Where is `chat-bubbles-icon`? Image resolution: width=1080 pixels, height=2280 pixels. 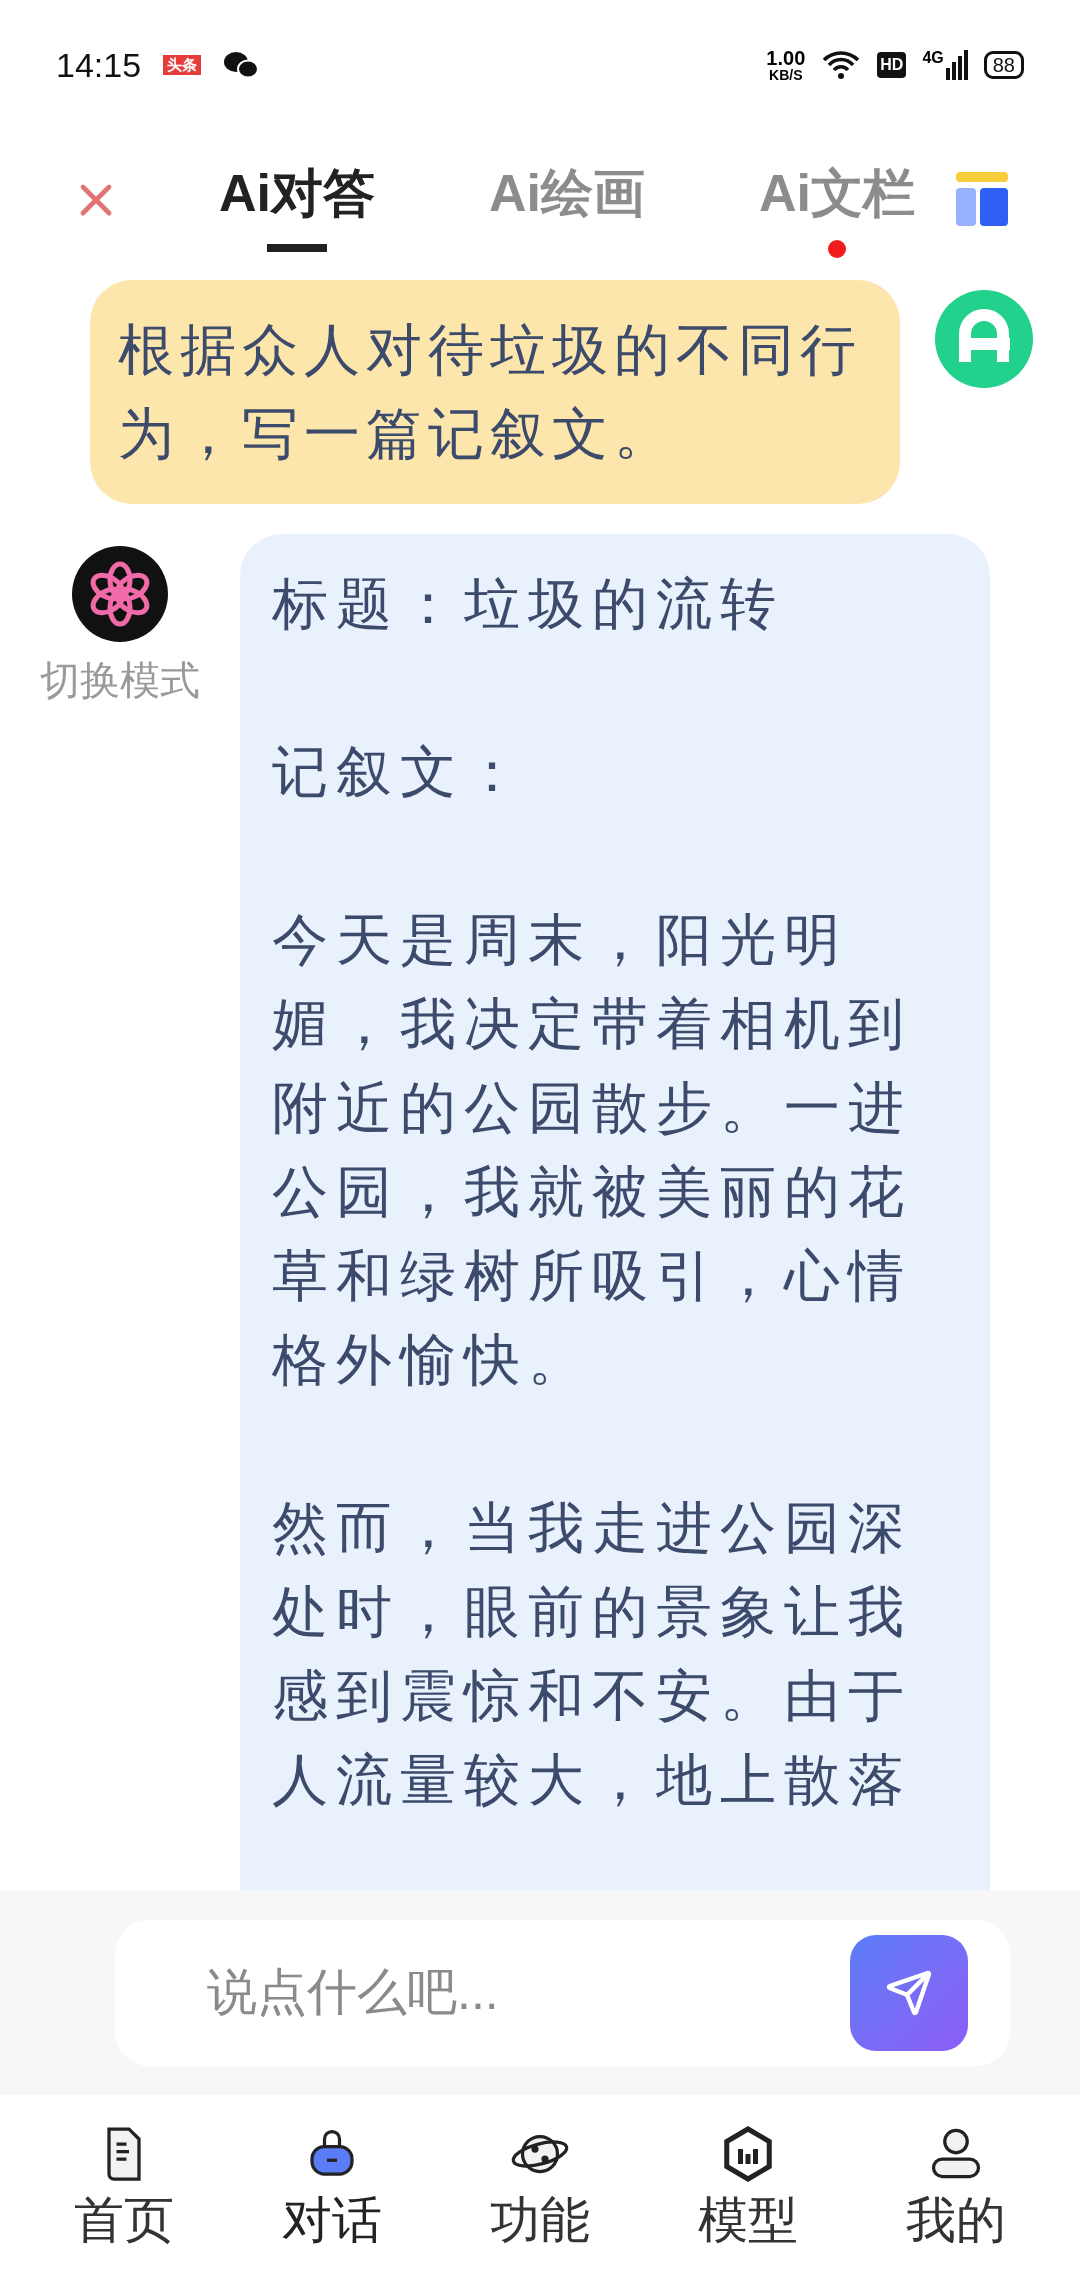
chat-bubbles-icon is located at coordinates (241, 65).